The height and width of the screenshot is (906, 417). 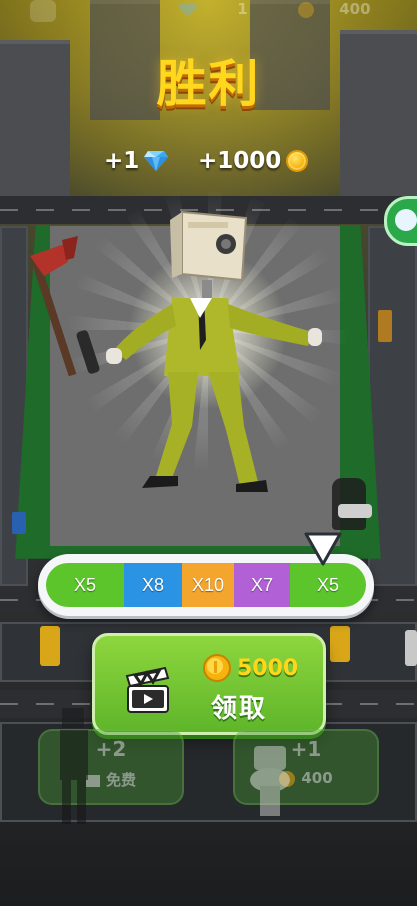 I want to click on multiplier-segment: X7, so click(x=262, y=585).